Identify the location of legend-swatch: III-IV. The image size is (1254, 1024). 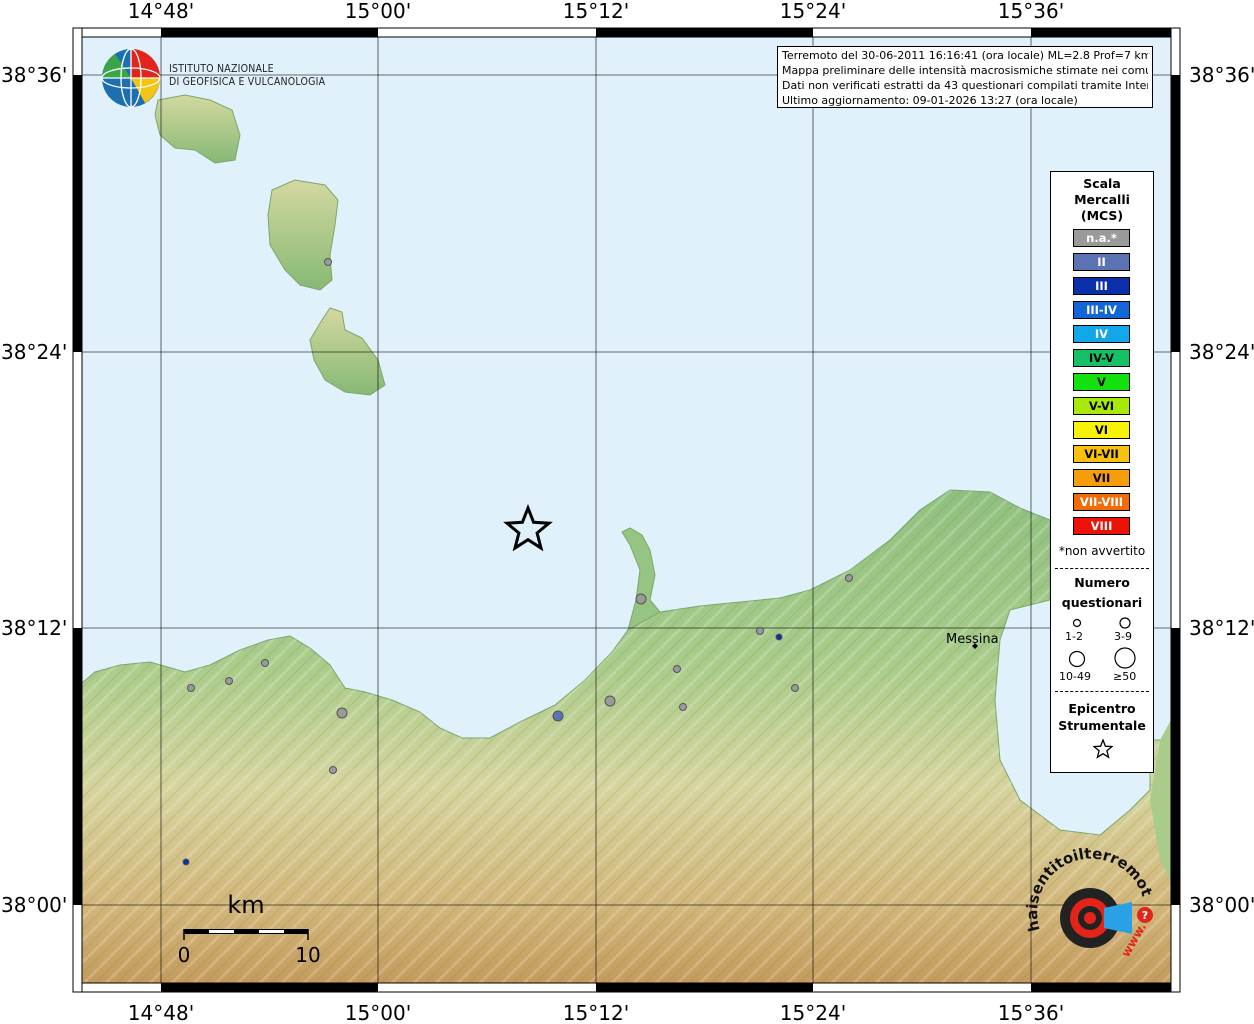
(1101, 310).